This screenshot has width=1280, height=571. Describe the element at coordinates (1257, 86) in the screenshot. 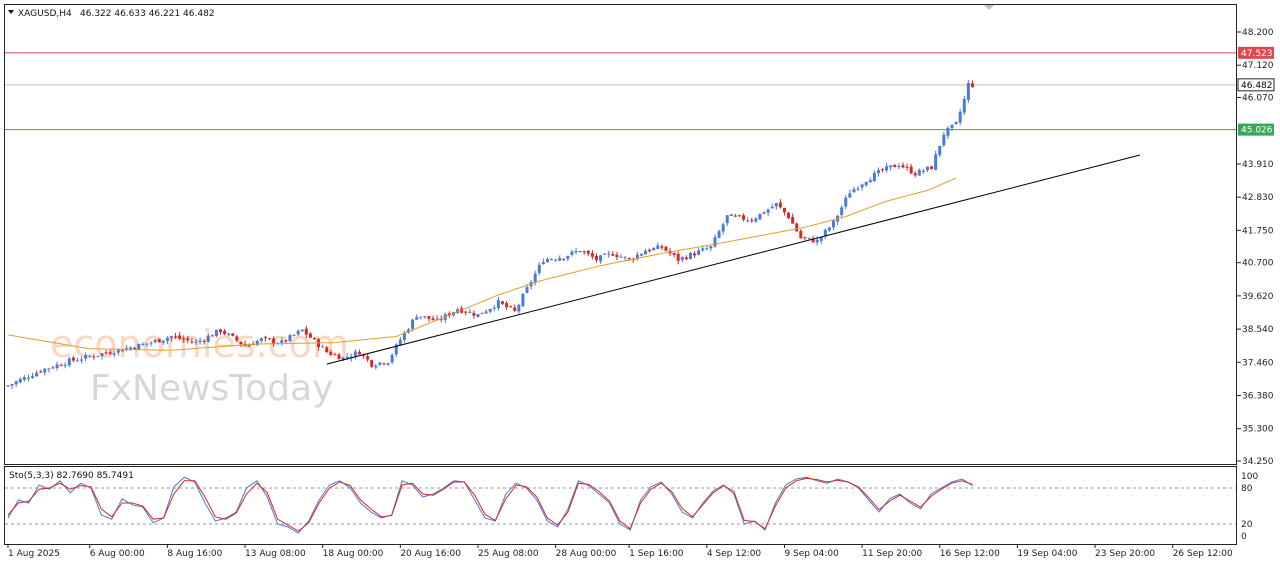

I see `price-level-tag-label: 46.482` at that location.